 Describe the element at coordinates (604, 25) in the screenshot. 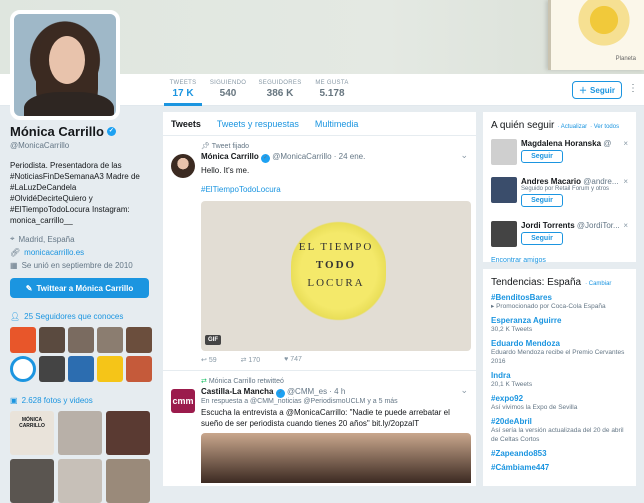

I see `book-dots-graphic` at that location.